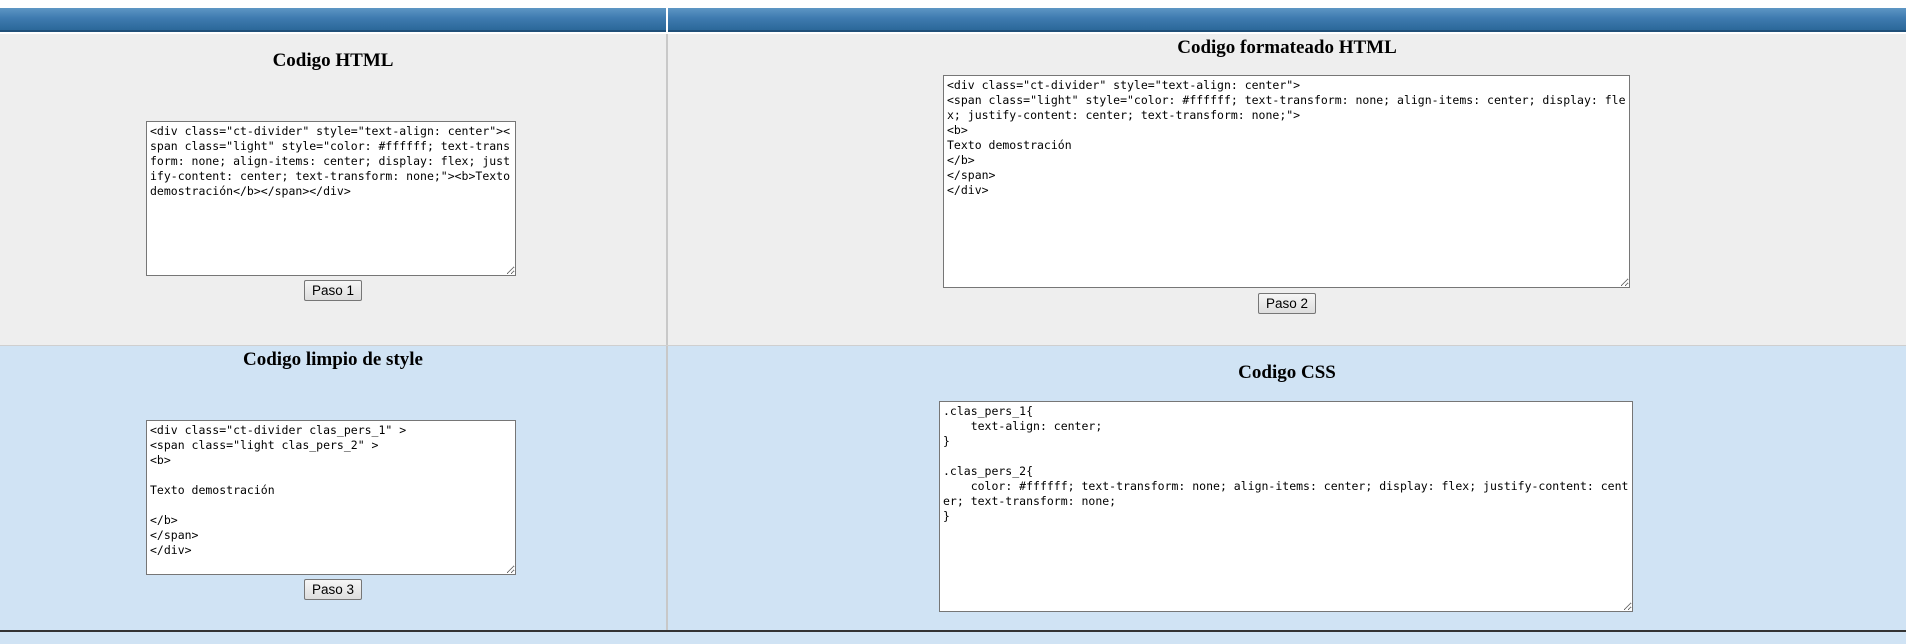 This screenshot has height=644, width=1906. I want to click on css-output-title: Codigo CSS, so click(1287, 372).